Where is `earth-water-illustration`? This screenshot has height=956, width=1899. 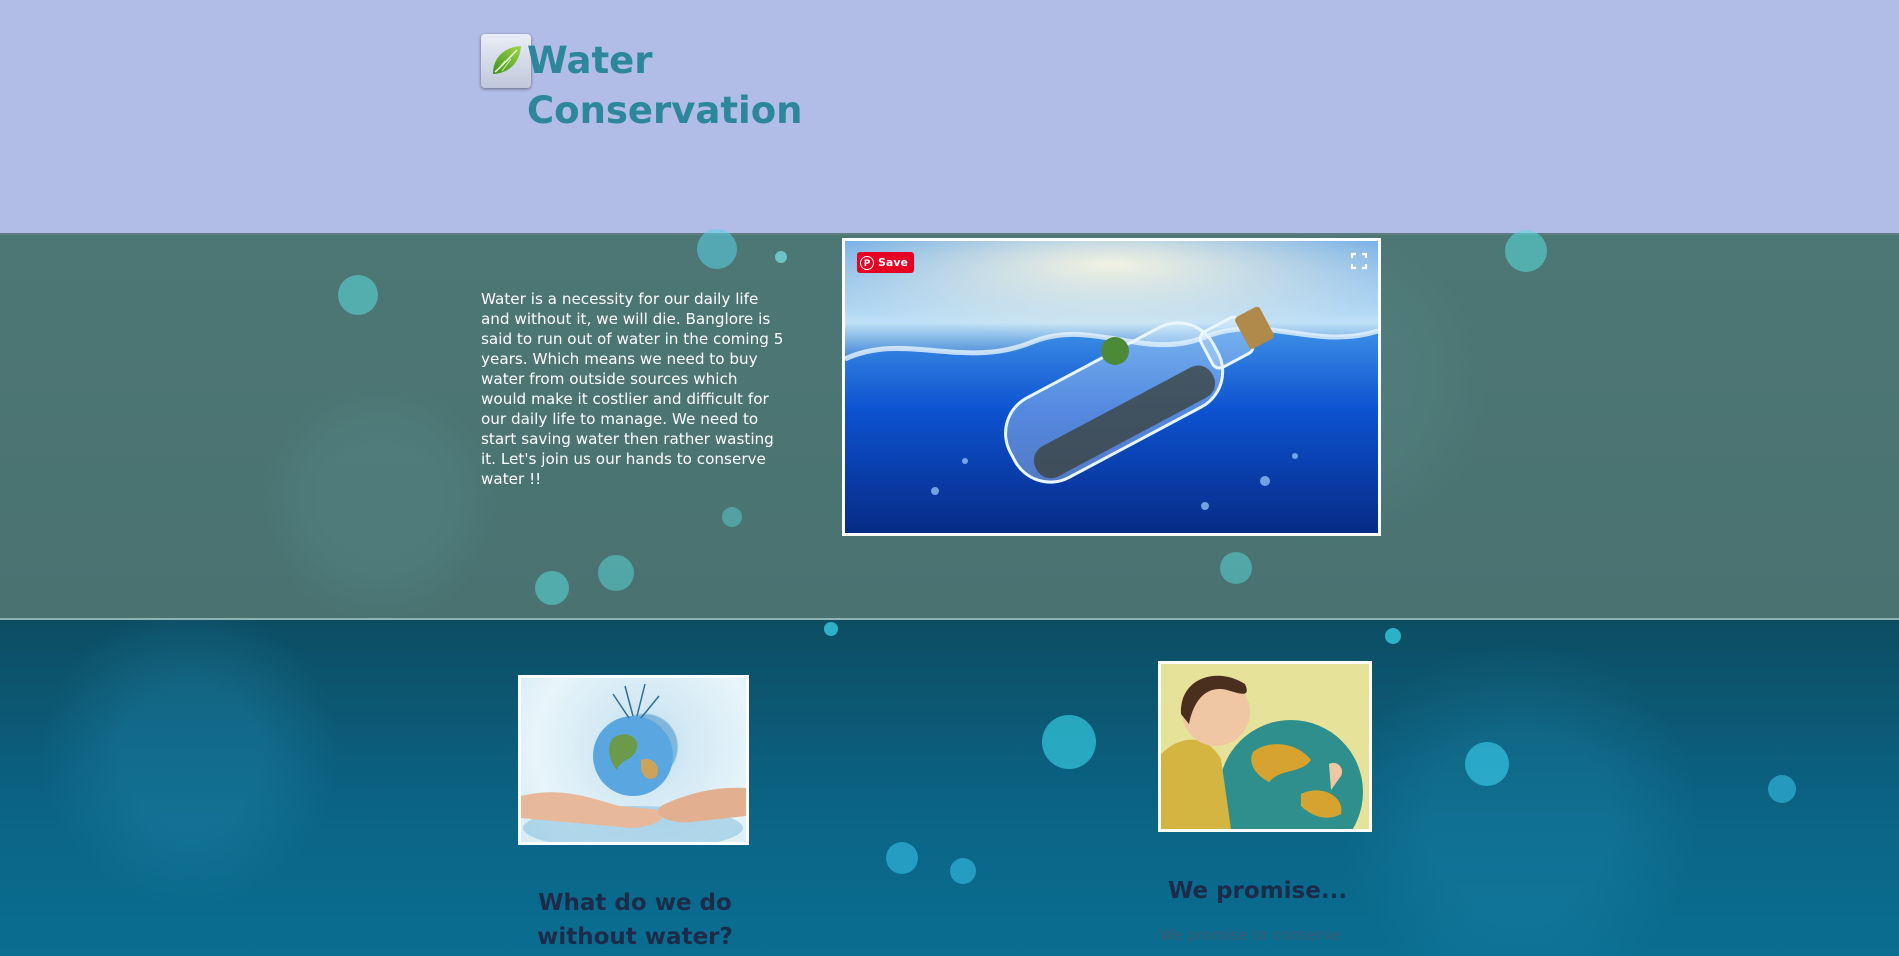
earth-water-illustration is located at coordinates (633, 762).